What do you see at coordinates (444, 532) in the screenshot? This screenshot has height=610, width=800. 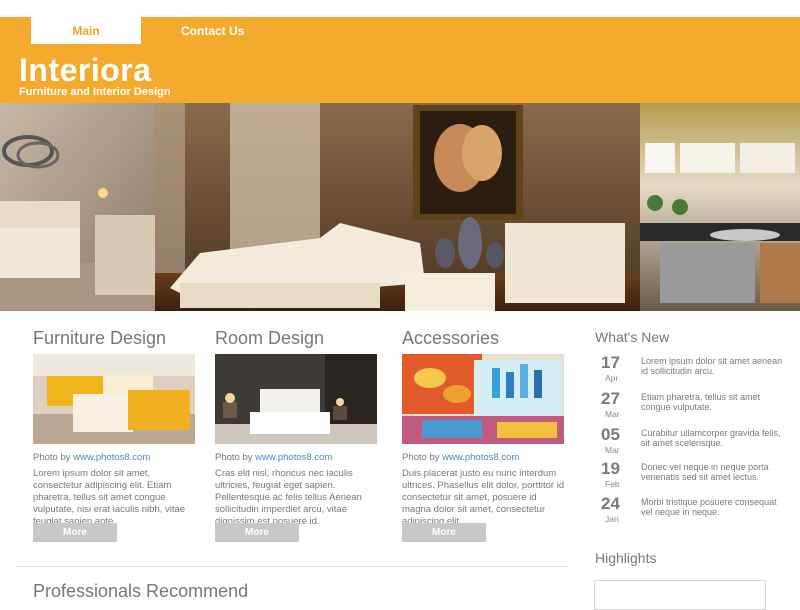 I see `accessories-more-button: More` at bounding box center [444, 532].